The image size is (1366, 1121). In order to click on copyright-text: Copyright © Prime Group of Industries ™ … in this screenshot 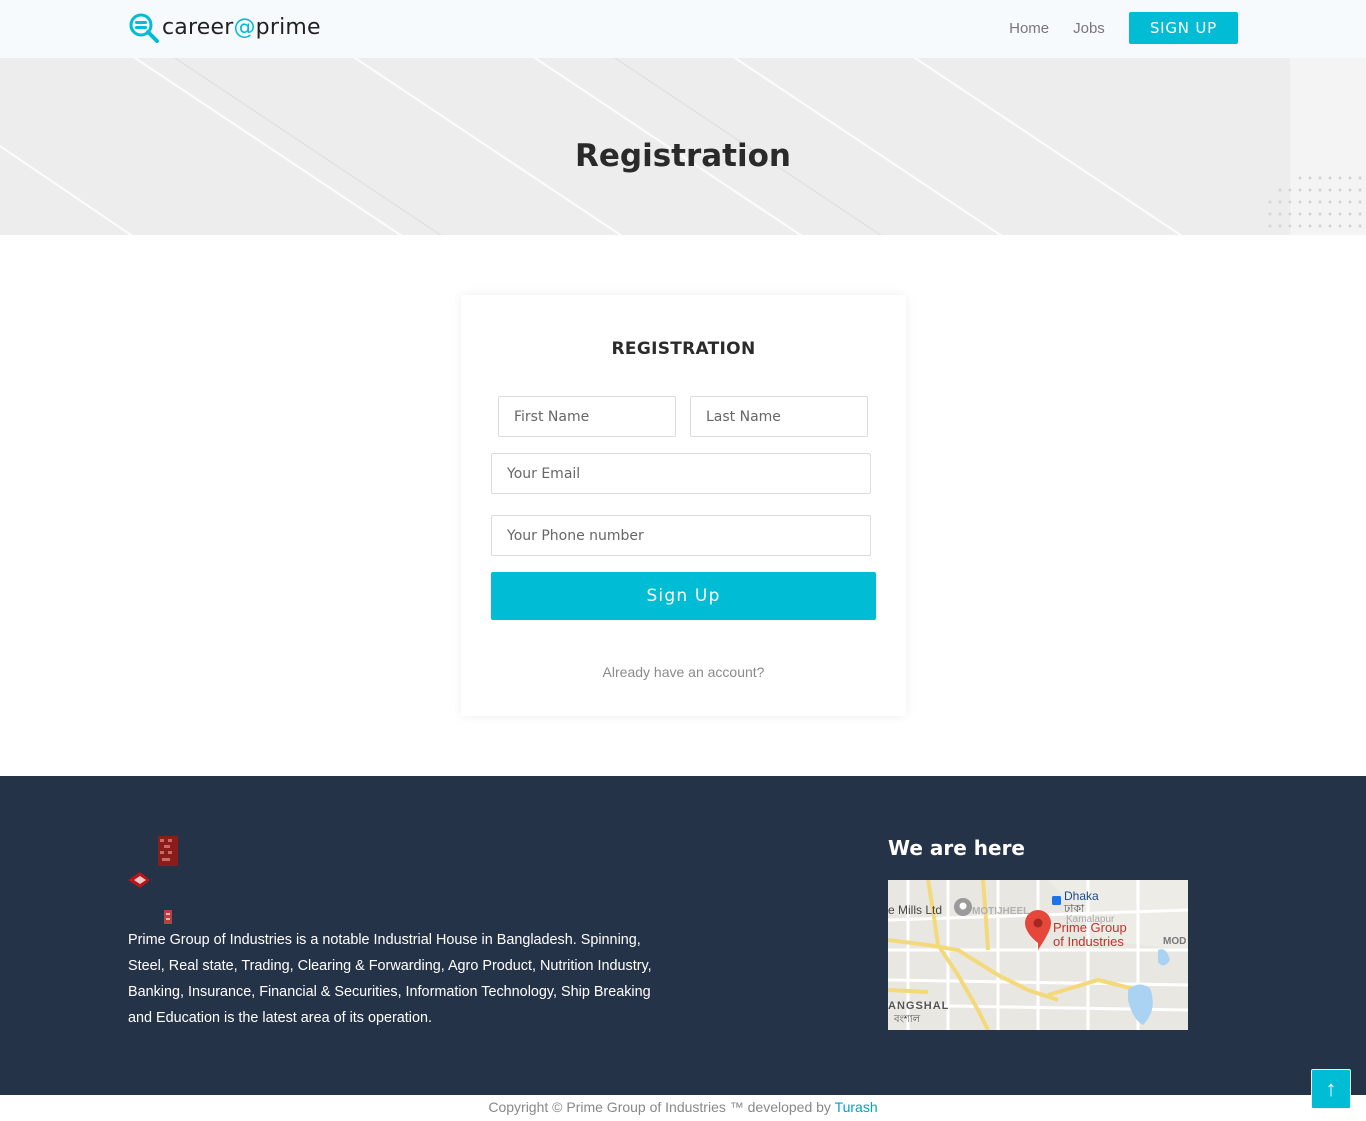, I will do `click(659, 1107)`.